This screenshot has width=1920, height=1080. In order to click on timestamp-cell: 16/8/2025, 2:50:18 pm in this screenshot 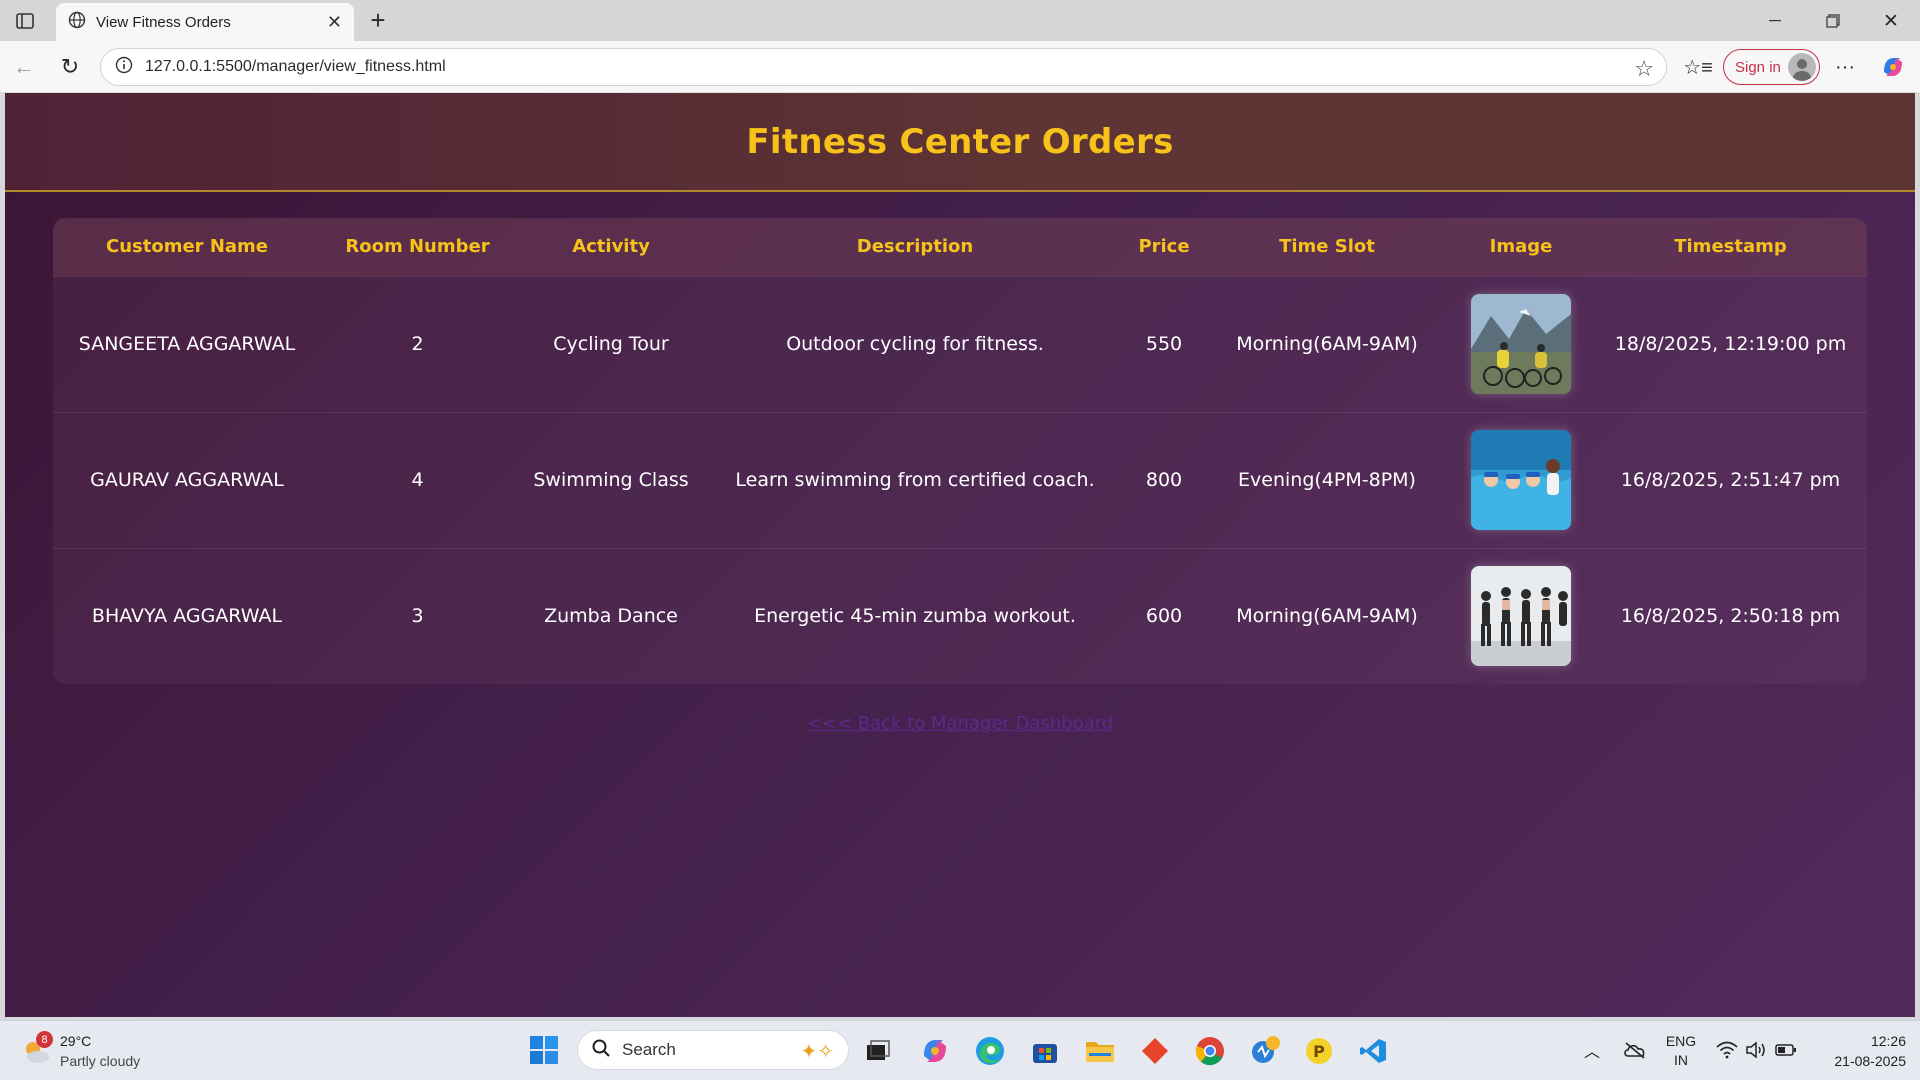, I will do `click(1730, 616)`.